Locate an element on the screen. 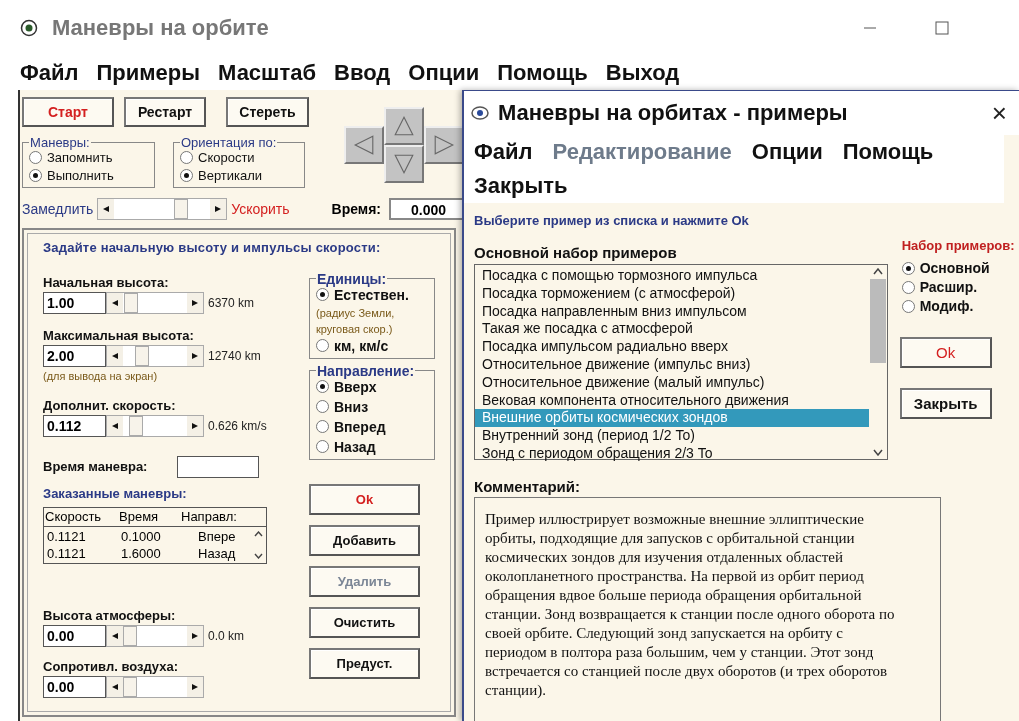 This screenshot has width=1019, height=721. left-arrow-button is located at coordinates (364, 145).